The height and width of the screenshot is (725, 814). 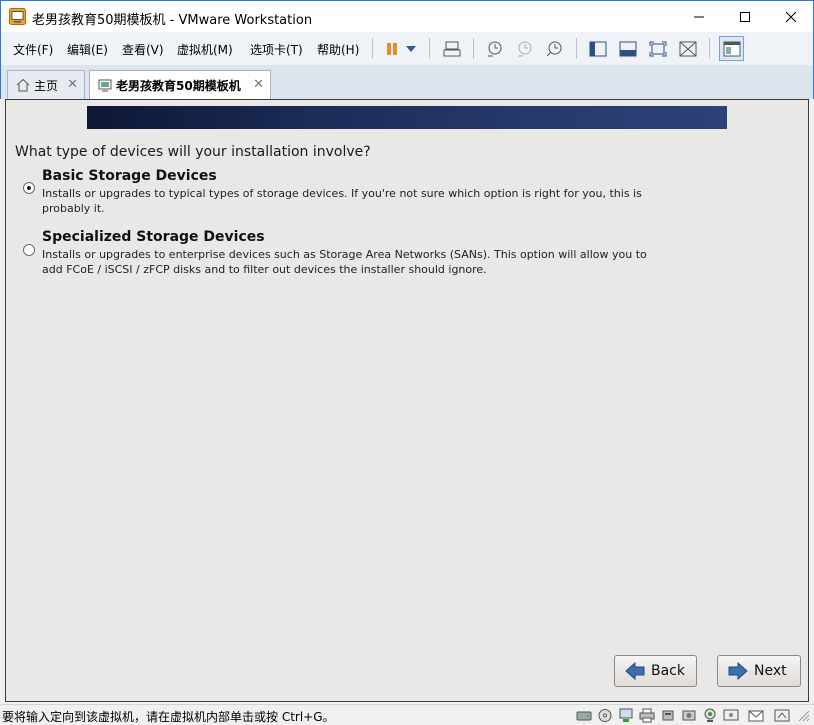 I want to click on vm-icon, so click(x=105, y=85).